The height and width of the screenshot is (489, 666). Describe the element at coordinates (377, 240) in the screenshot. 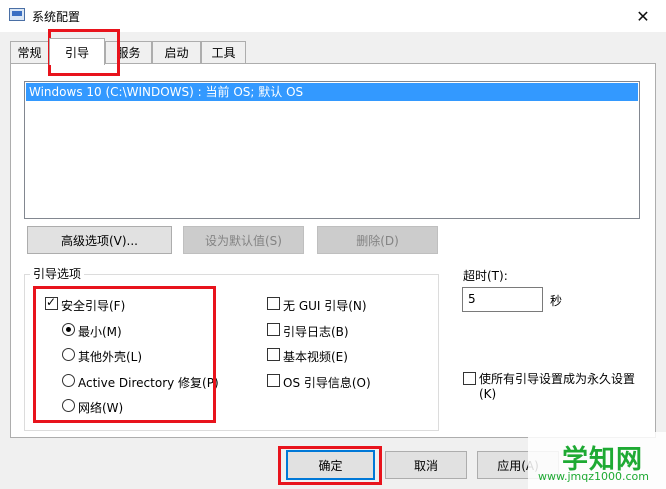

I see `delete-button: 删除(D)` at that location.